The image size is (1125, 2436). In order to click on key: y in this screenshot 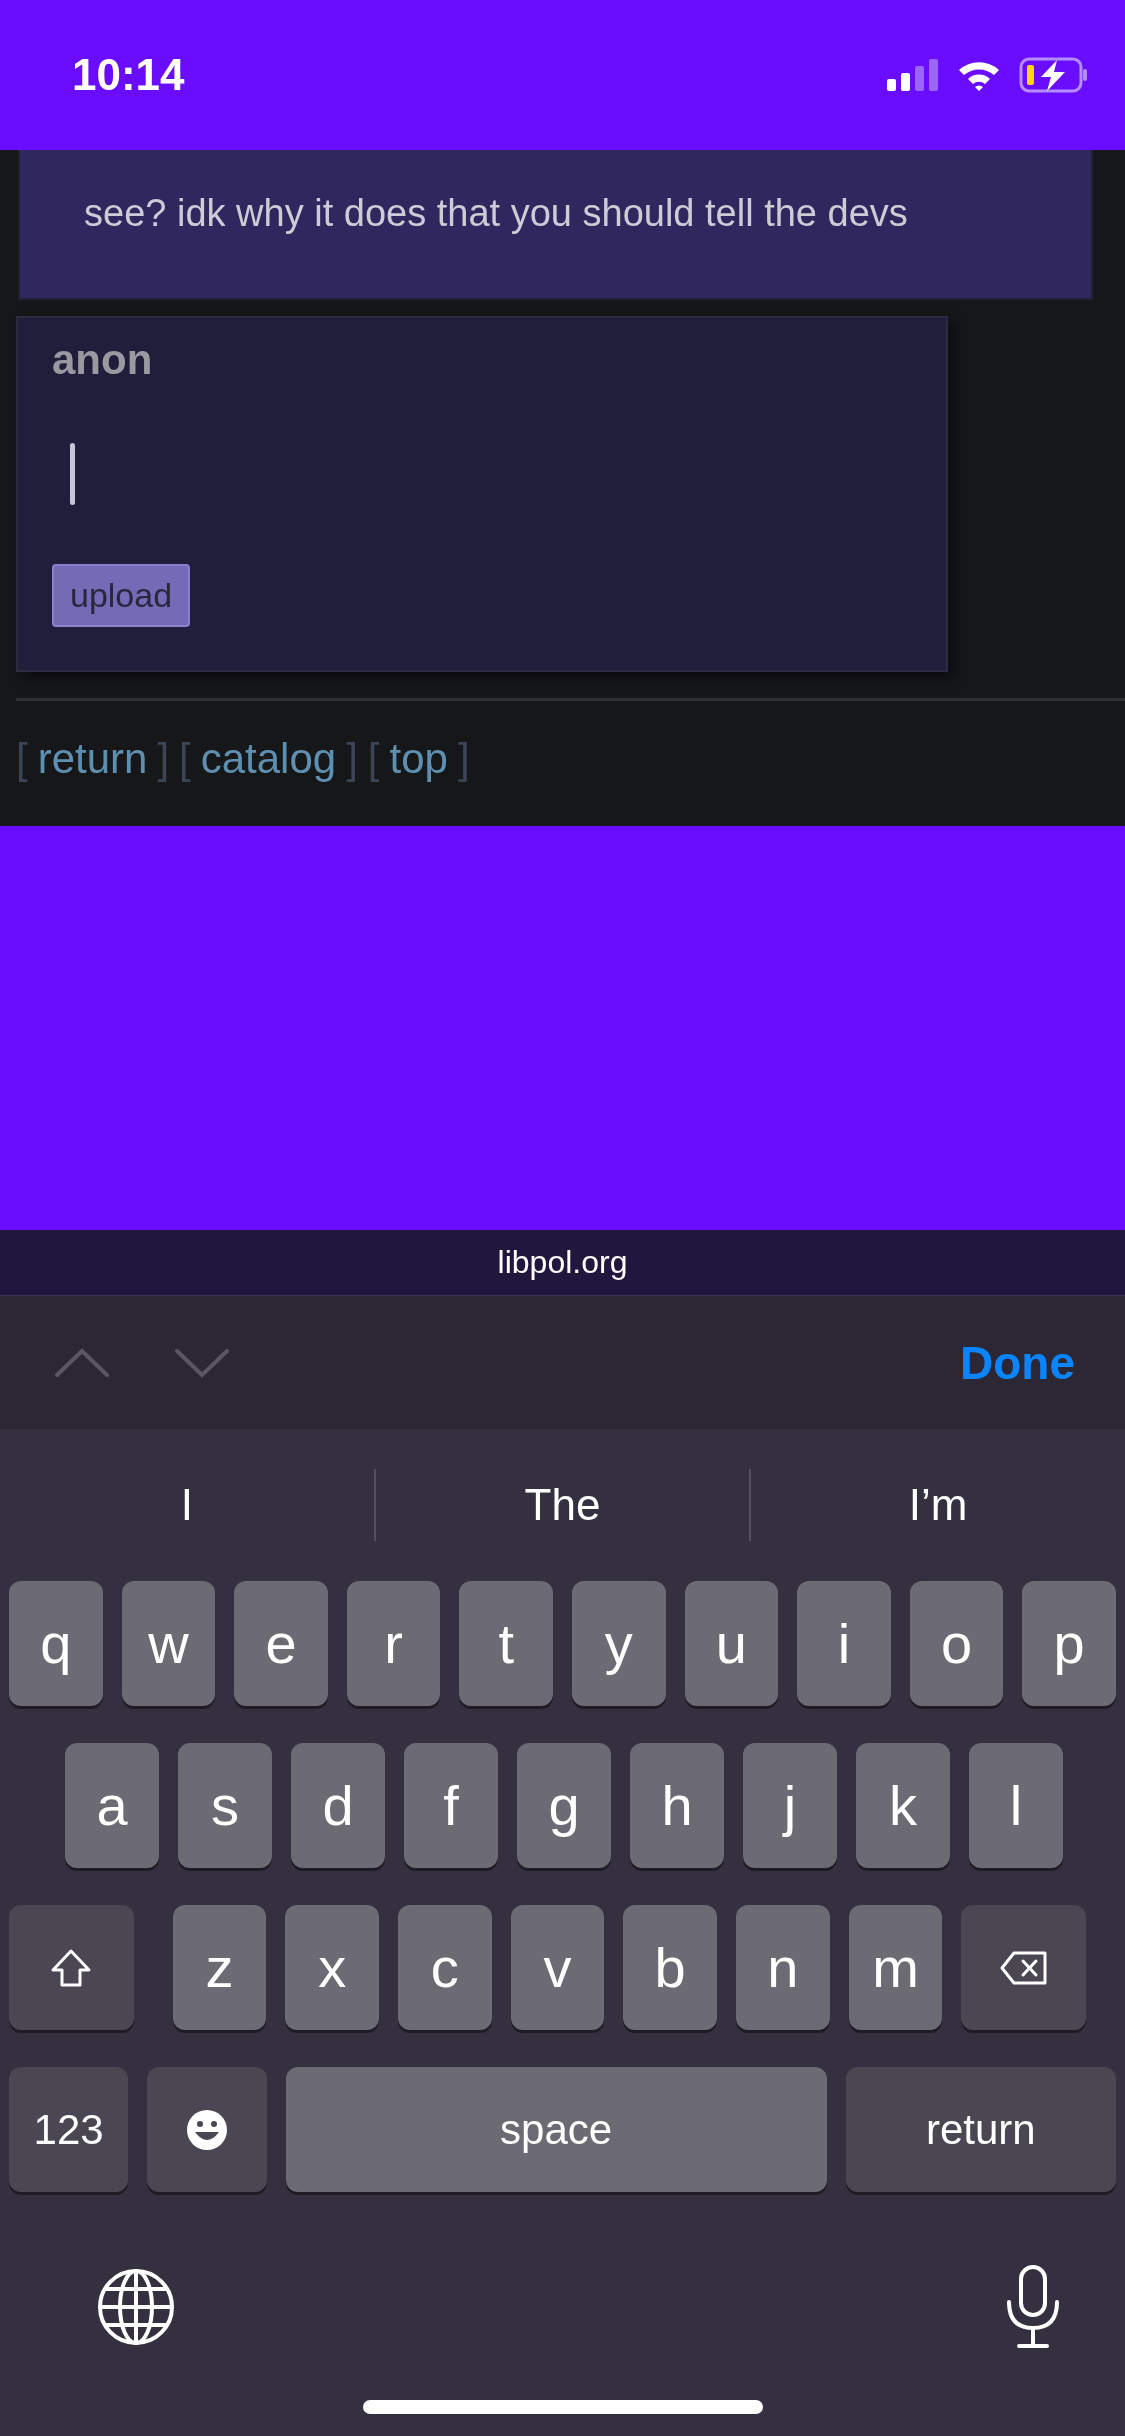, I will do `click(618, 1643)`.